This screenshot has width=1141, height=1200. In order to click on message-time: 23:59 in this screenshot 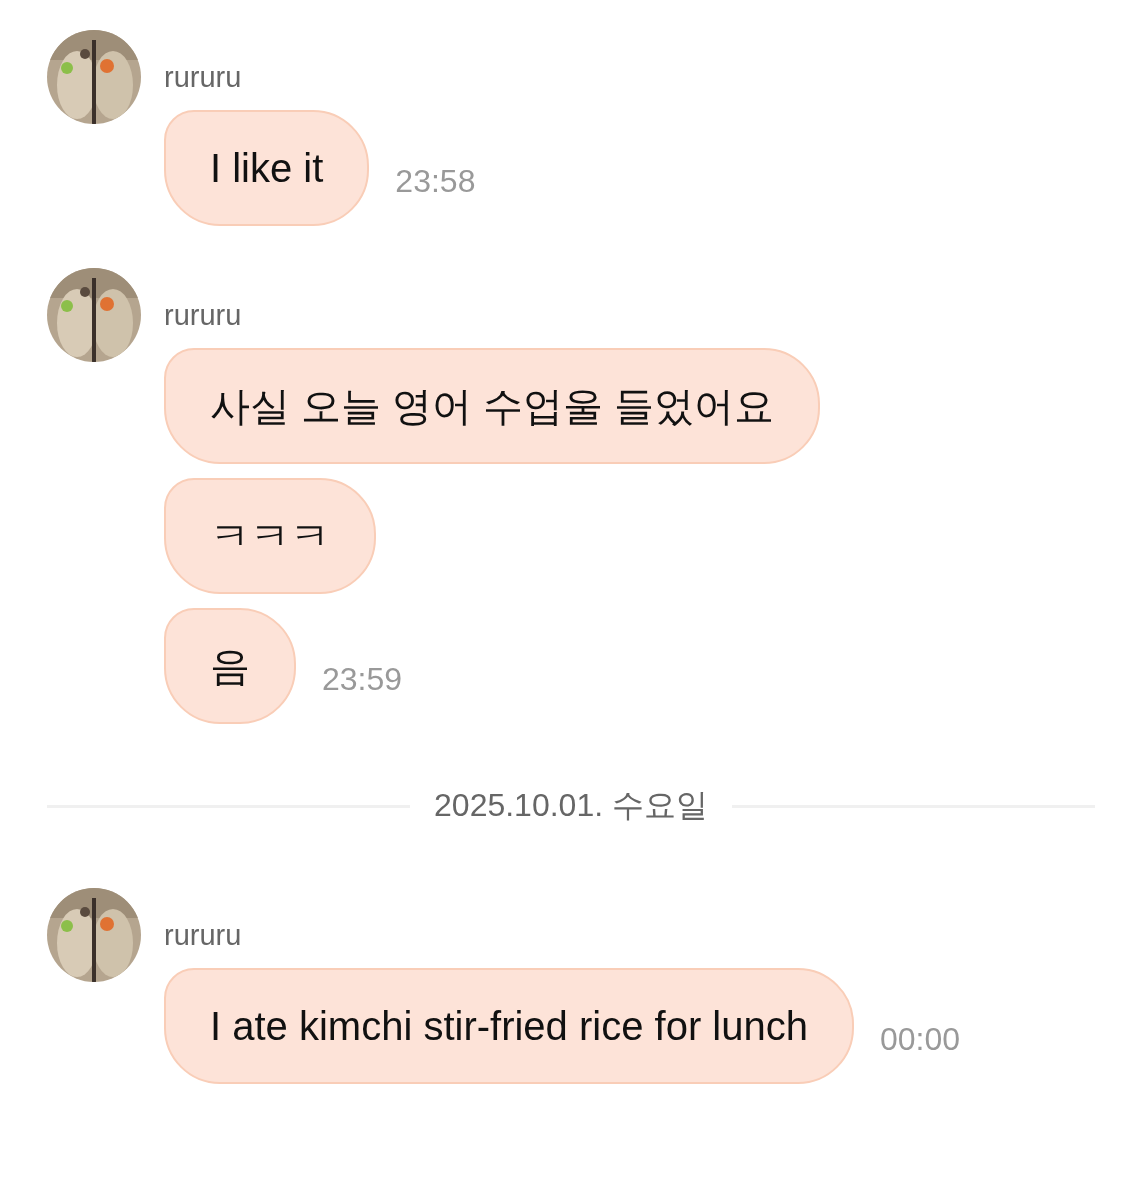, I will do `click(362, 679)`.